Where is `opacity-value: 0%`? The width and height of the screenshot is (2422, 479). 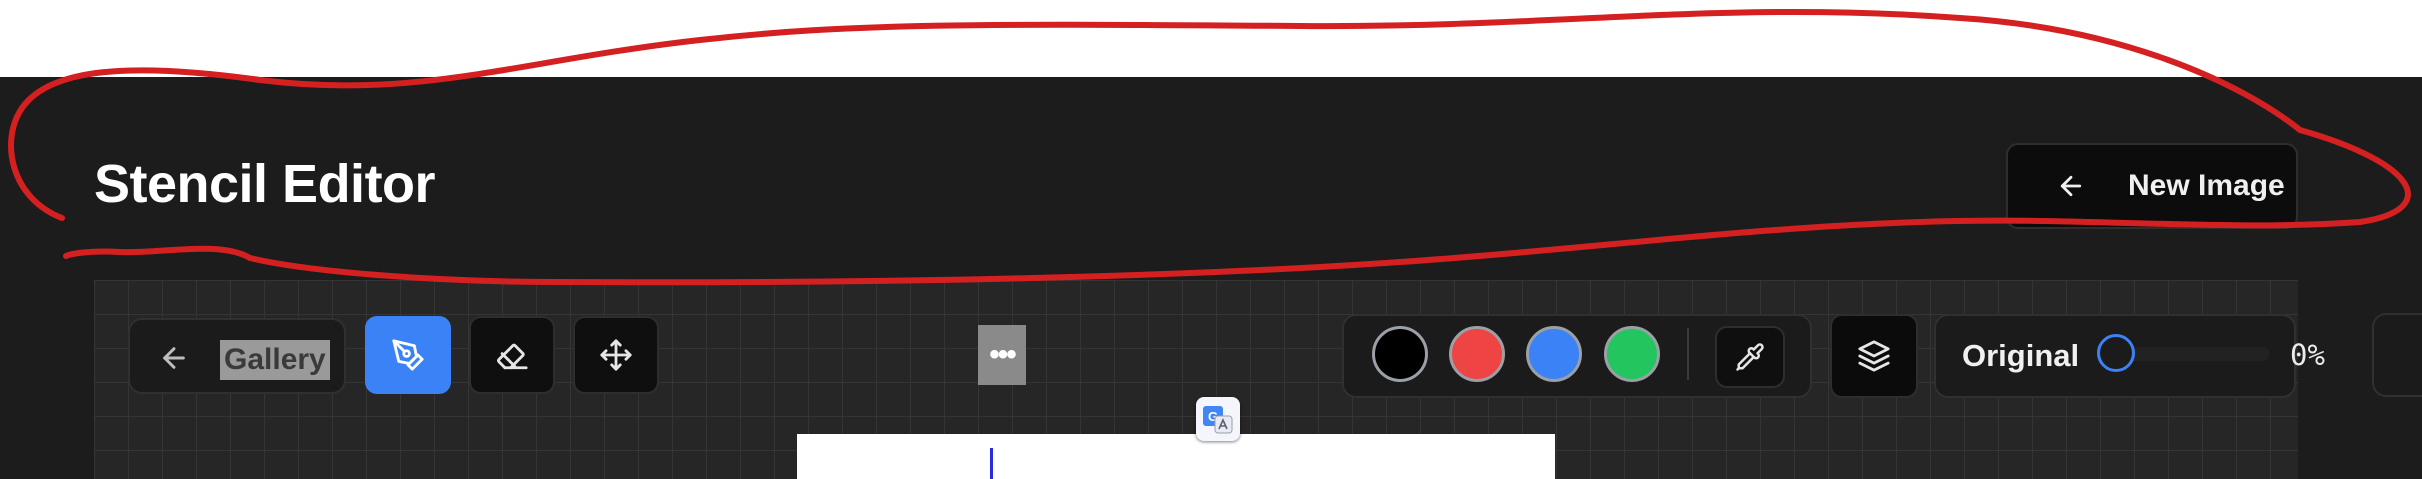 opacity-value: 0% is located at coordinates (2307, 355).